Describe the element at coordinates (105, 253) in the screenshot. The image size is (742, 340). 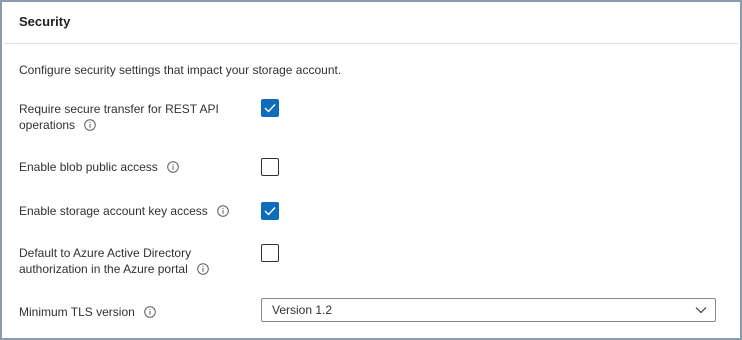
I see `aad-default-label-line1: Default to Azure Active Directory` at that location.